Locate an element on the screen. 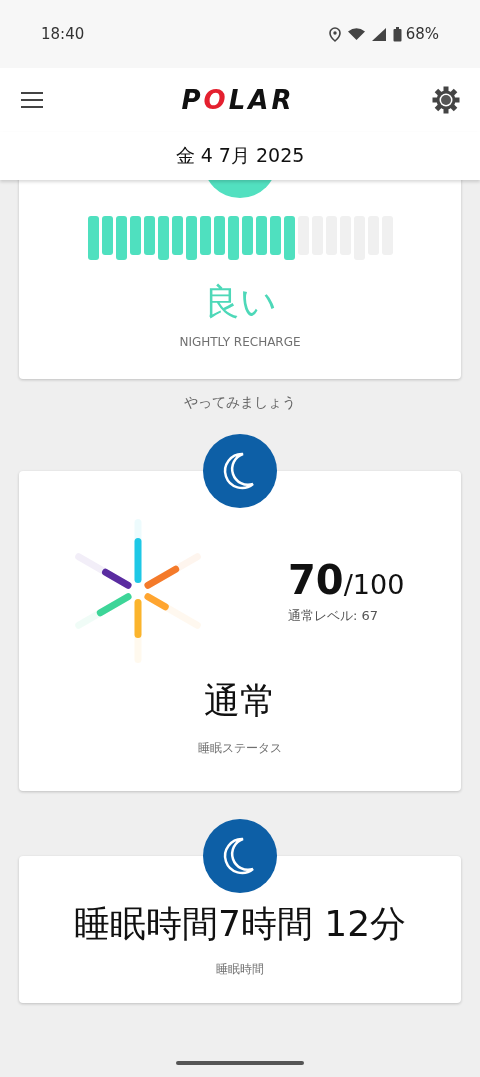 The image size is (480, 1077). recharge-label: NIGHTLY RECHARGE is located at coordinates (240, 342).